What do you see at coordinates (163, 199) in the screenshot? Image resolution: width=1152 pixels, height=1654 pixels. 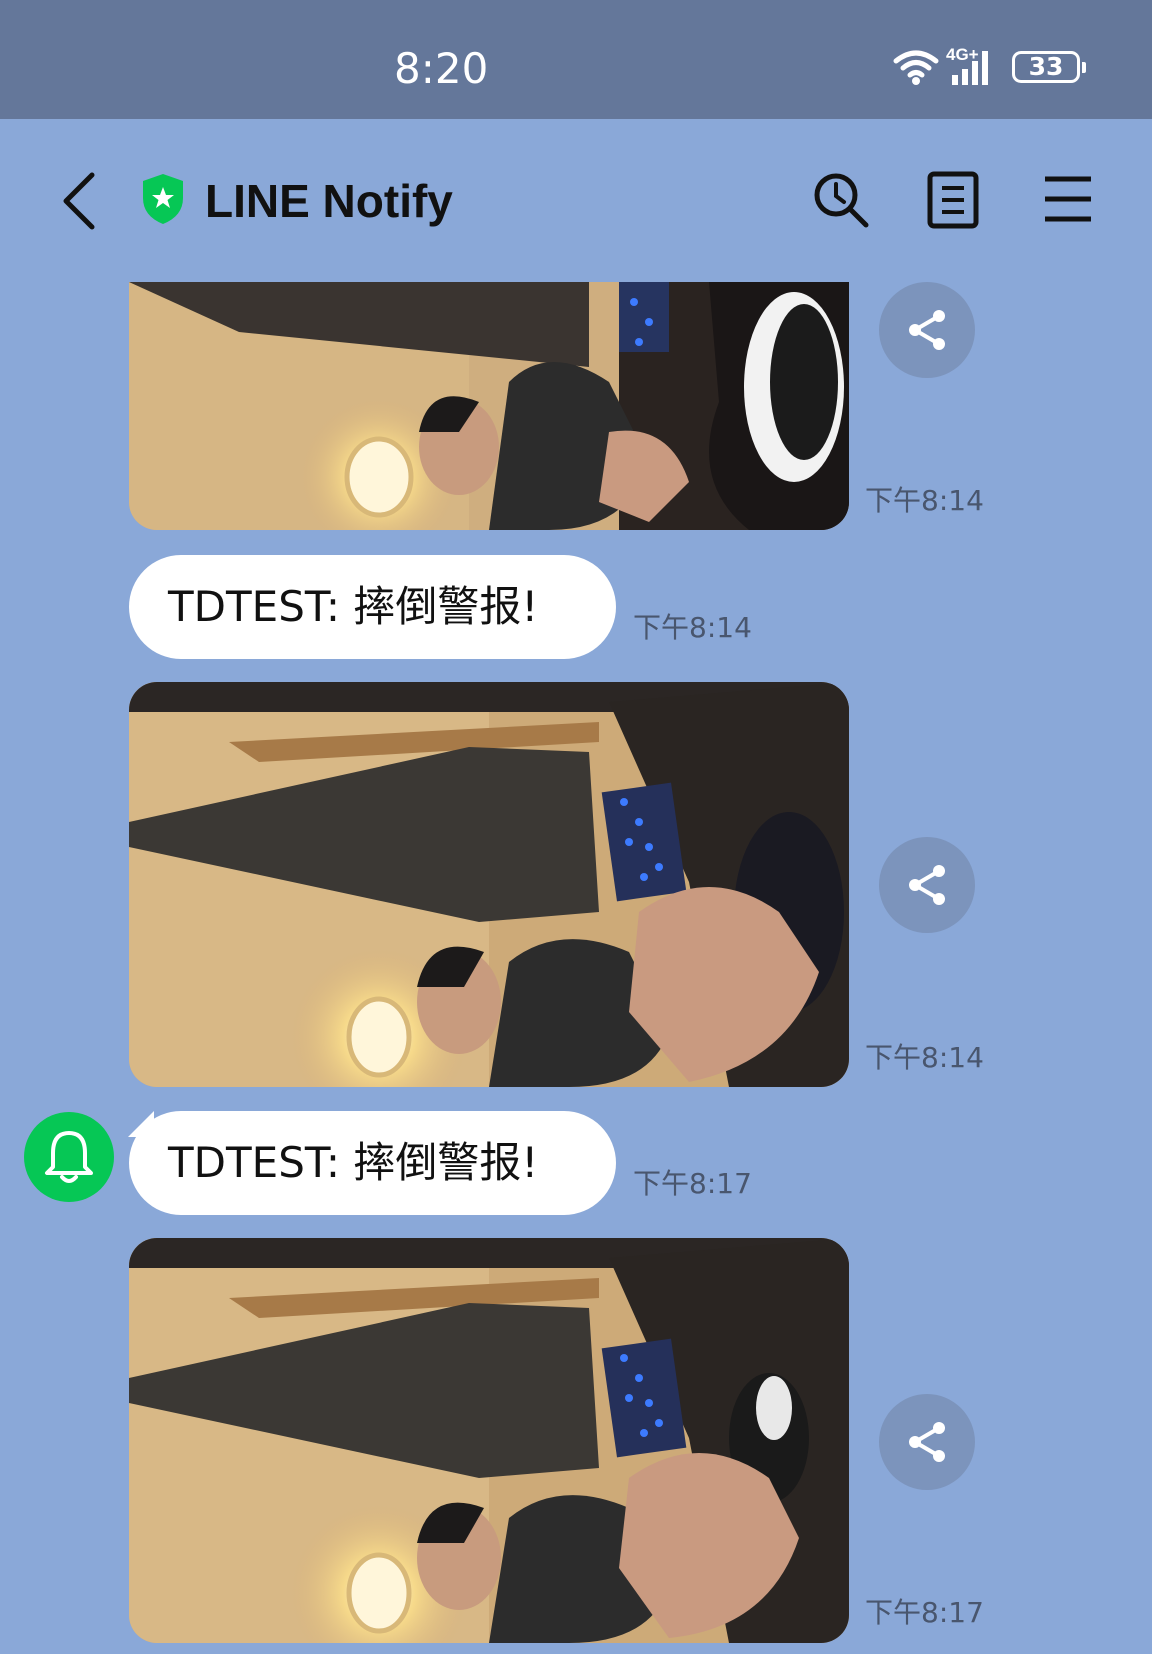 I see `shield-icon` at bounding box center [163, 199].